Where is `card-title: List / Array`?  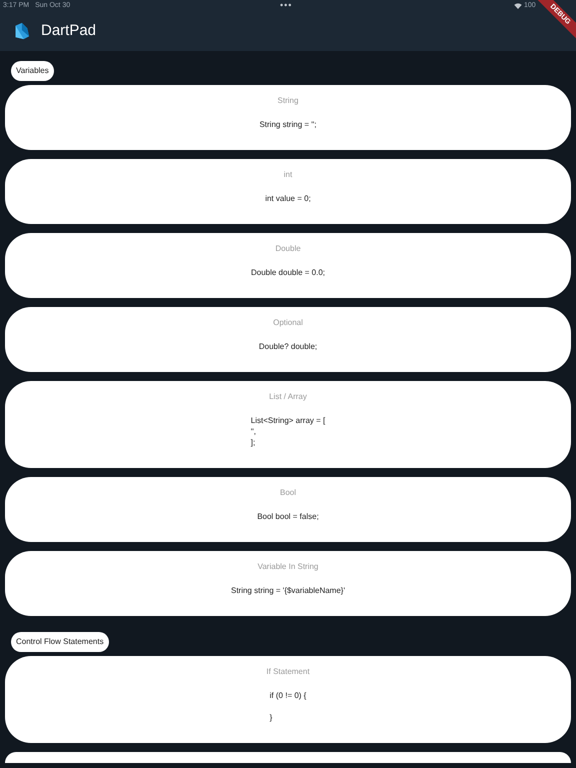 card-title: List / Array is located at coordinates (288, 397).